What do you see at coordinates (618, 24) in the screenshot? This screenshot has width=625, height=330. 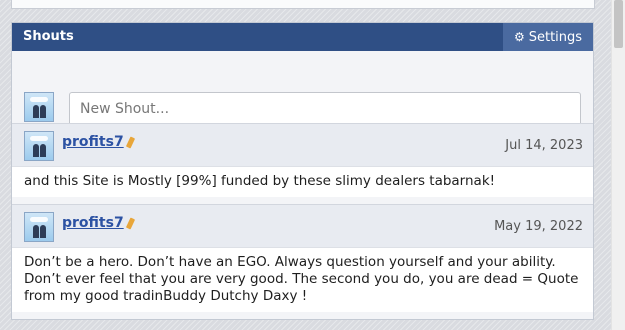 I see `scrollbar-thumb` at bounding box center [618, 24].